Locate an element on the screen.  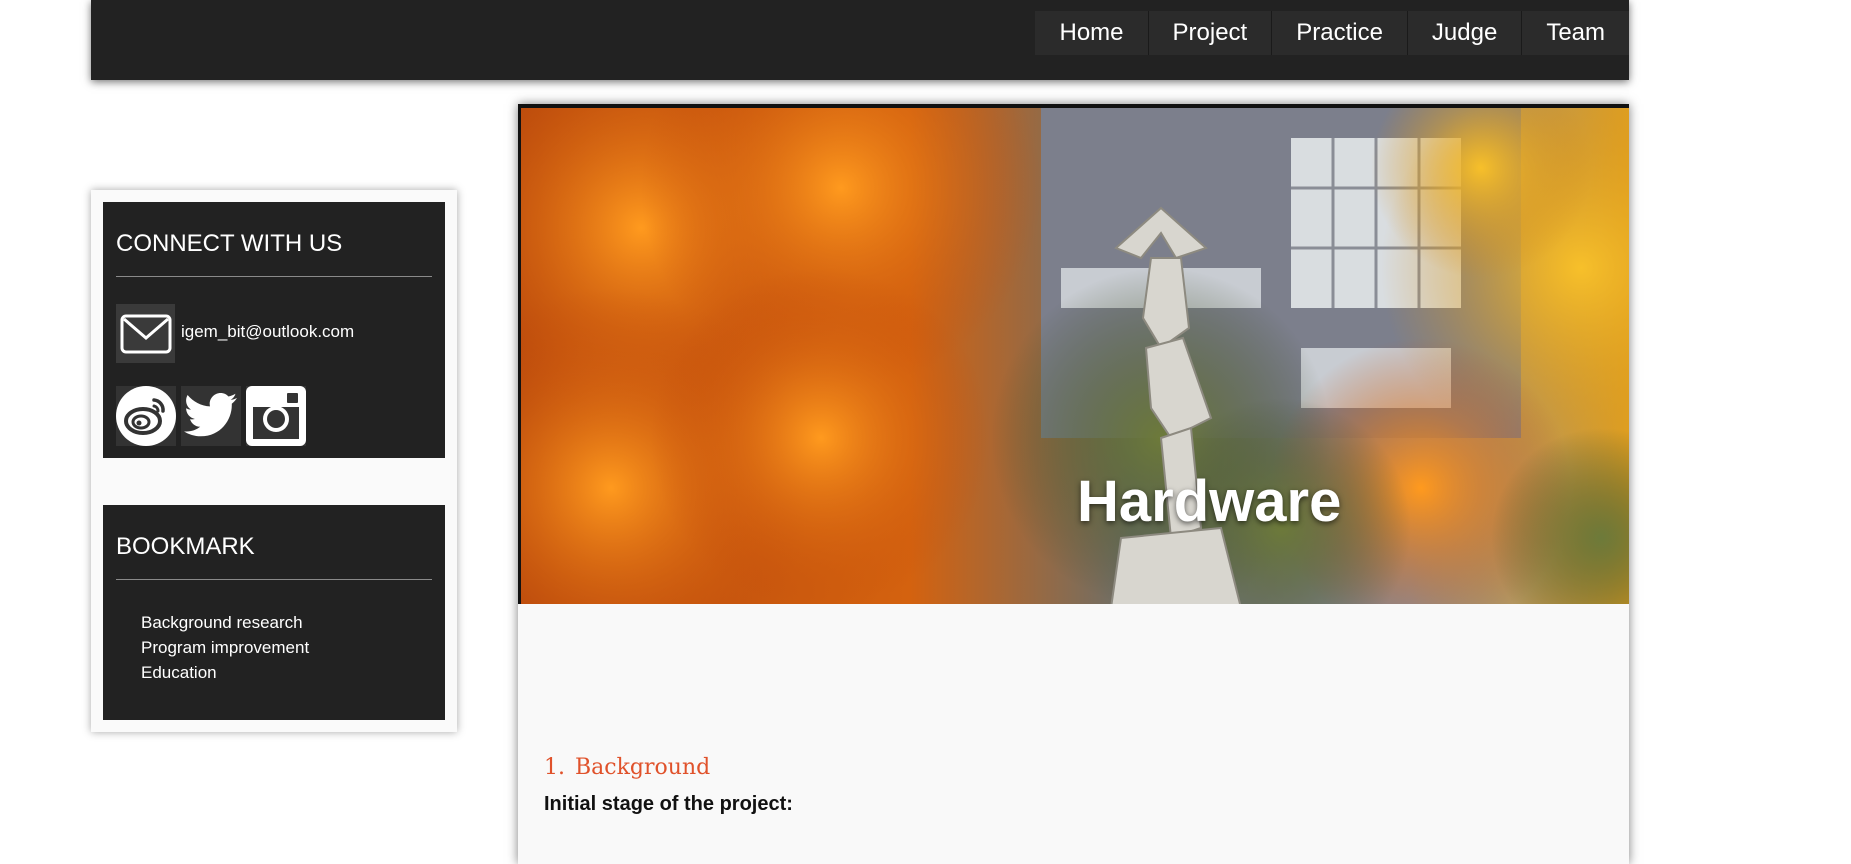
top-navbar: Home Project Practice Judge Team is located at coordinates (860, 40).